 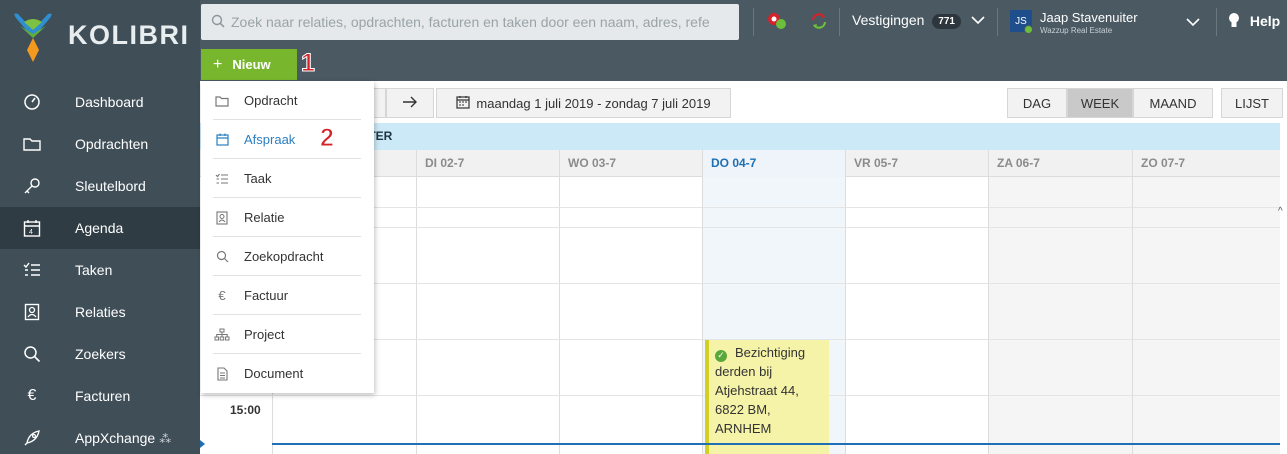 What do you see at coordinates (115, 438) in the screenshot?
I see `appxchange-label: AppXchange` at bounding box center [115, 438].